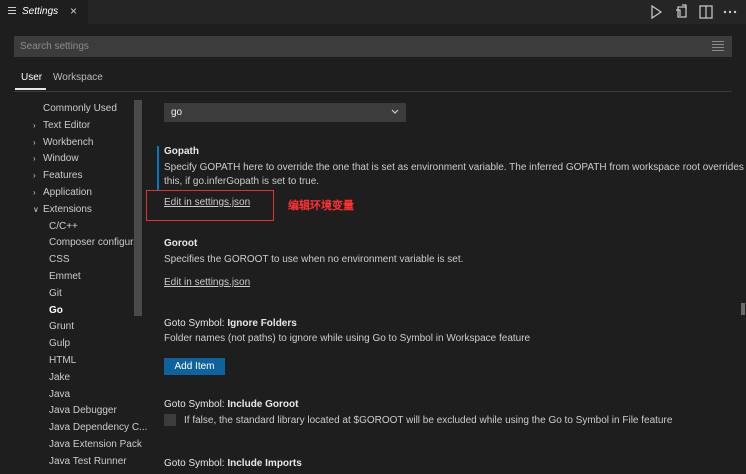 This screenshot has height=474, width=746. What do you see at coordinates (78, 77) in the screenshot?
I see `tab-workspace: Workspace` at bounding box center [78, 77].